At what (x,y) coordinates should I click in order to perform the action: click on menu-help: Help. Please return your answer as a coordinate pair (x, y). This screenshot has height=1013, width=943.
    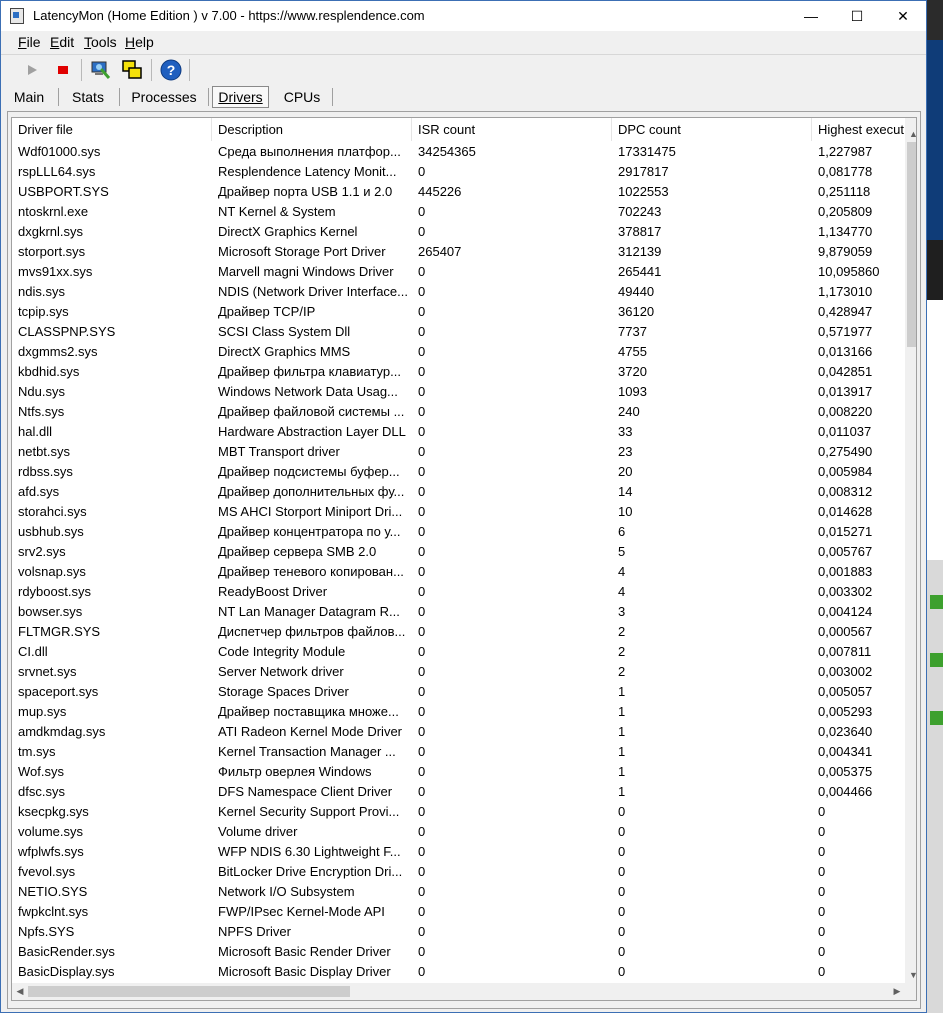
    Looking at the image, I should click on (139, 42).